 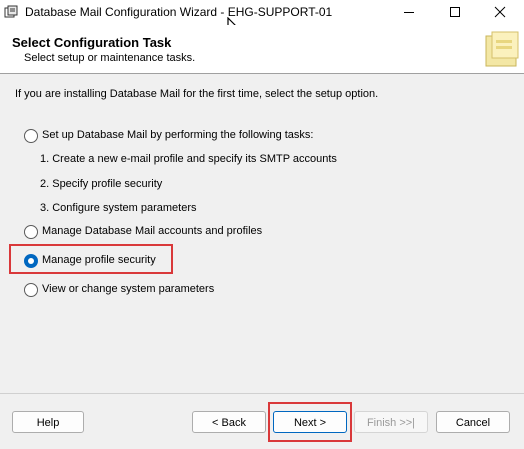 What do you see at coordinates (110, 58) in the screenshot?
I see `page-subtitle: Select setup or maintenance tasks.` at bounding box center [110, 58].